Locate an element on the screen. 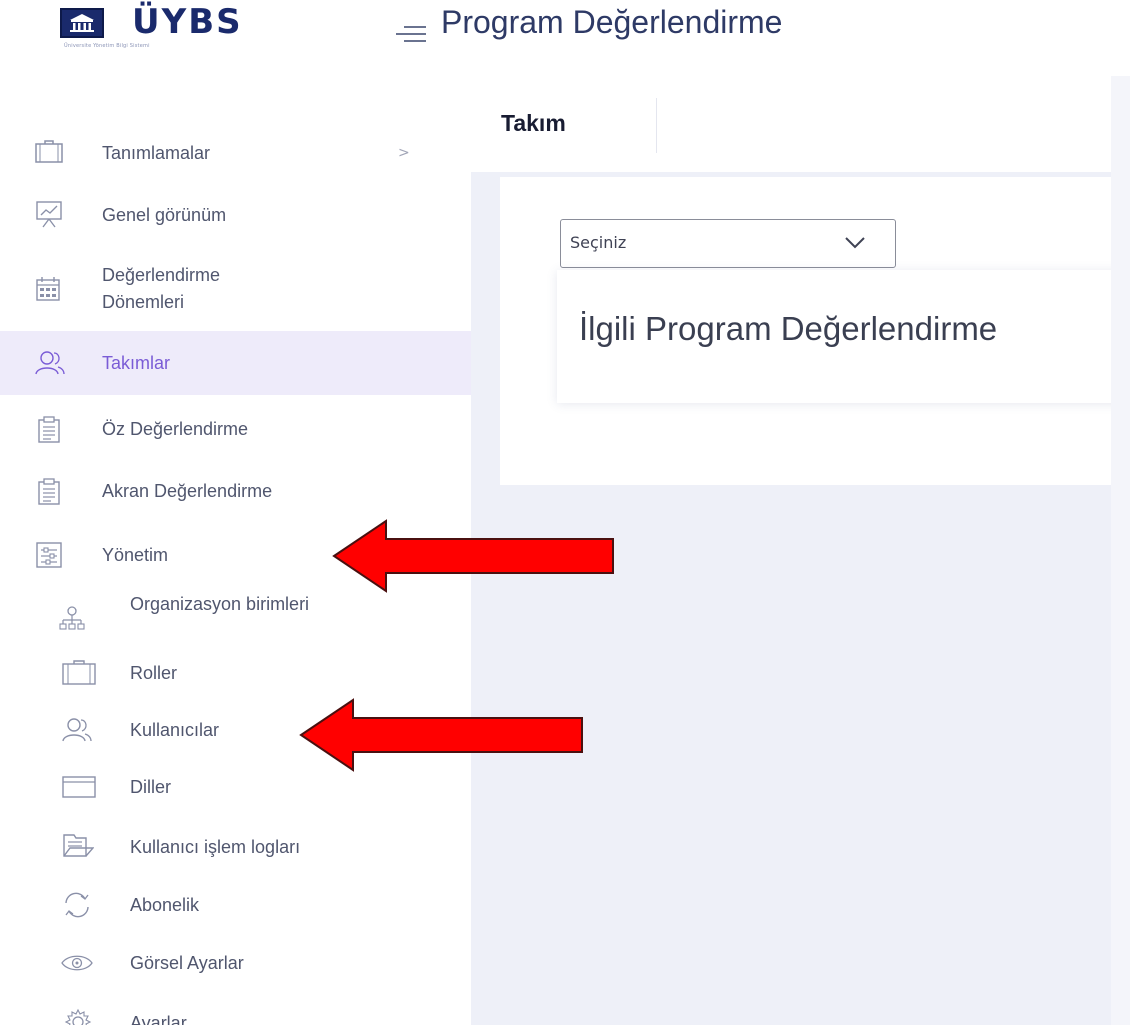 The height and width of the screenshot is (1025, 1130). org-chart-icon is located at coordinates (71, 619).